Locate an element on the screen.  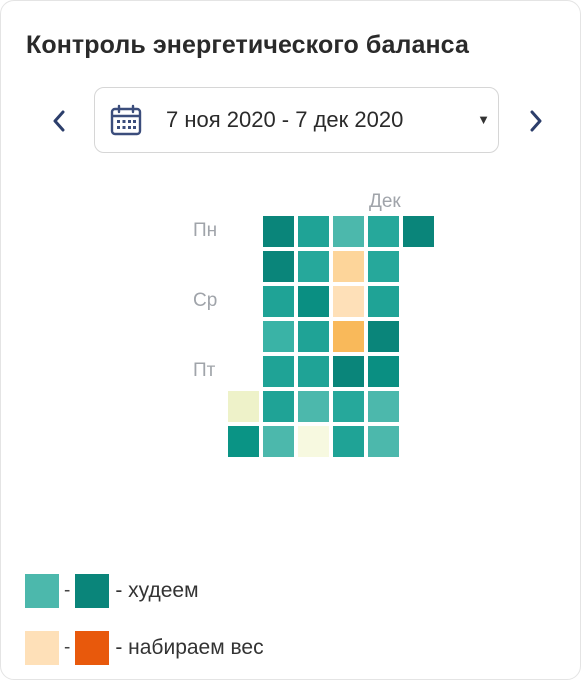
date-range-label: 7 ноя 2020 - 7 дек 2020 is located at coordinates (285, 119).